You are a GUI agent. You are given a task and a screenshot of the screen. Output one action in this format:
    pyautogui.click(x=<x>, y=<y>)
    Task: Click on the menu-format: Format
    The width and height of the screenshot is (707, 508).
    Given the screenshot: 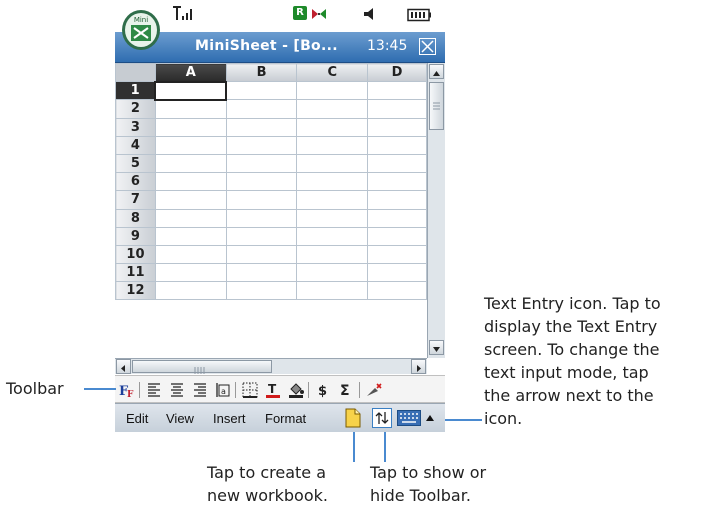 What is the action you would take?
    pyautogui.click(x=285, y=418)
    